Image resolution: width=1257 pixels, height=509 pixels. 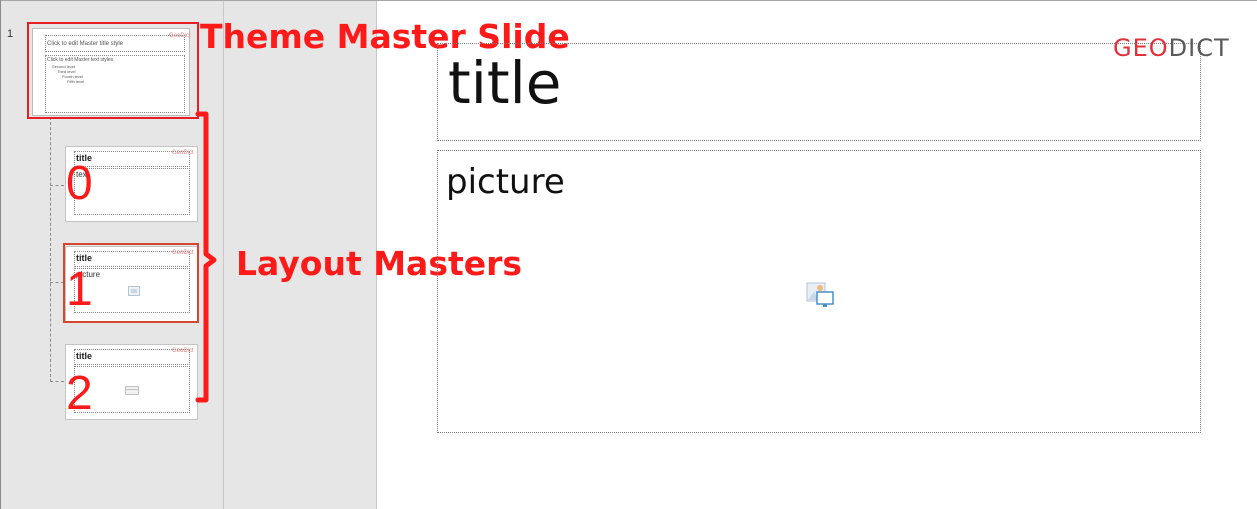 What do you see at coordinates (1141, 48) in the screenshot?
I see `logo-geo-text: GEO` at bounding box center [1141, 48].